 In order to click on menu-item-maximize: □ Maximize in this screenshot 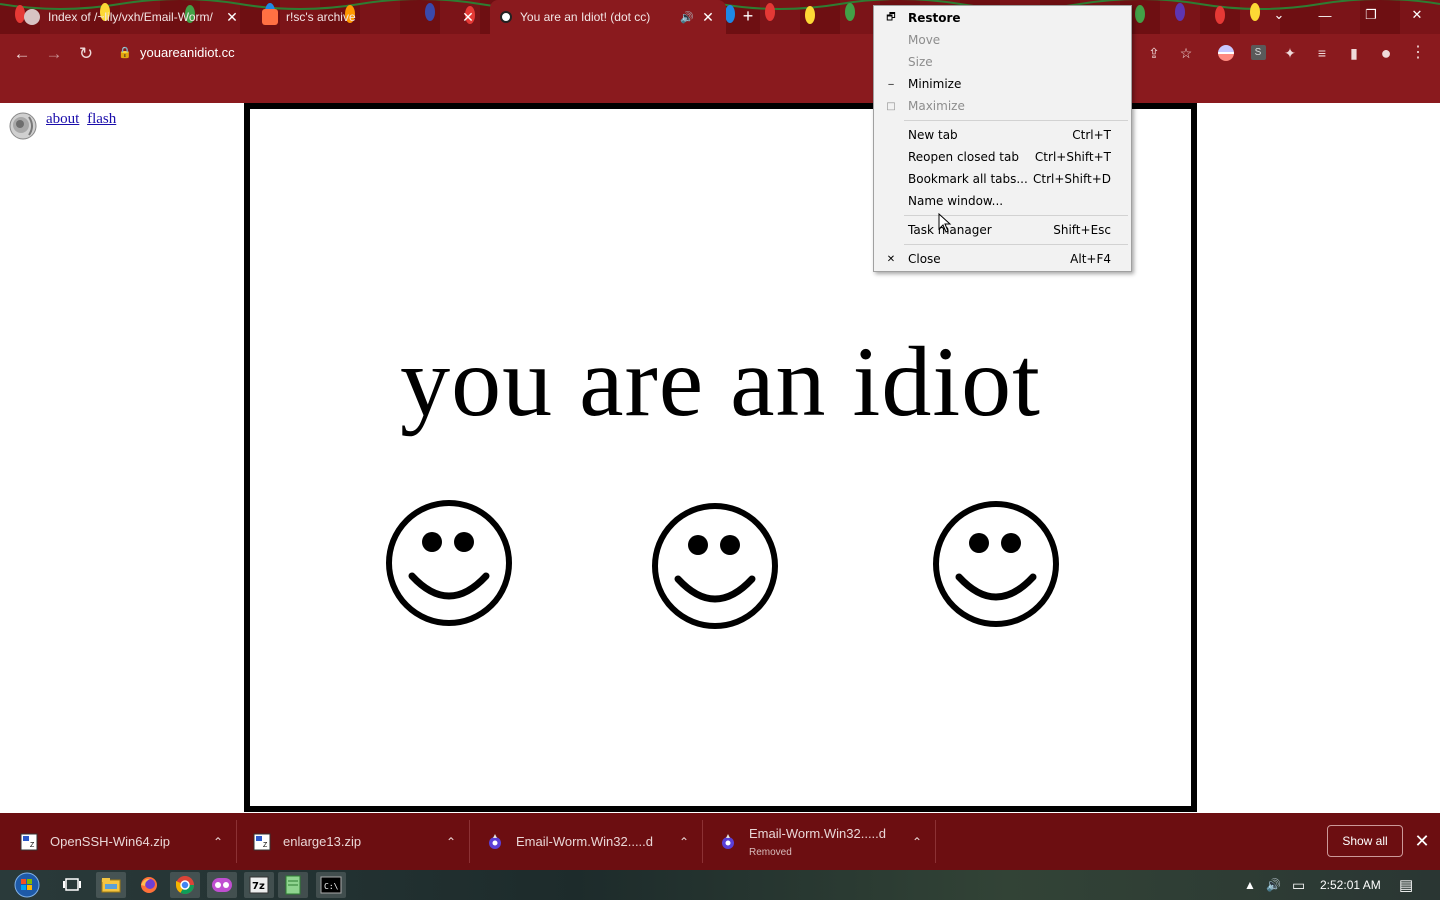, I will do `click(1002, 106)`.